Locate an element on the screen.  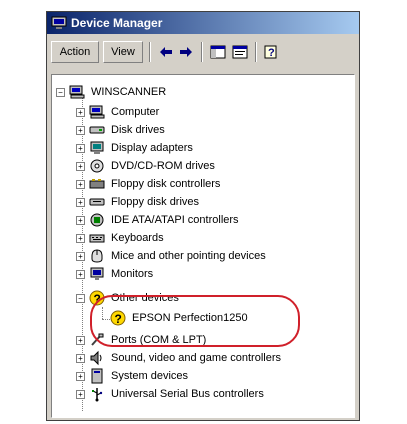
tree-item-label: Universal Serial Bus controllers is located at coordinates (187, 394).